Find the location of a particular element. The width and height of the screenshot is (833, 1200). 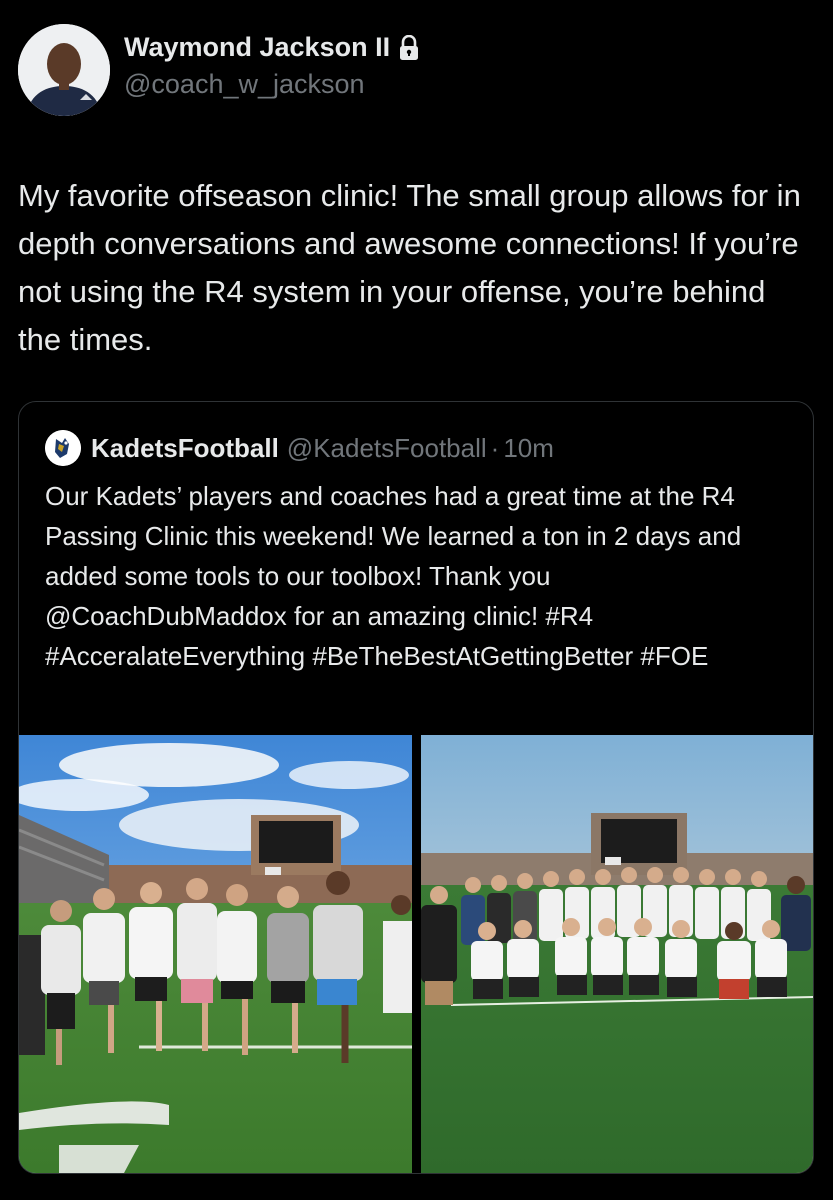

author-name: Waymond Jackson II is located at coordinates (257, 47).